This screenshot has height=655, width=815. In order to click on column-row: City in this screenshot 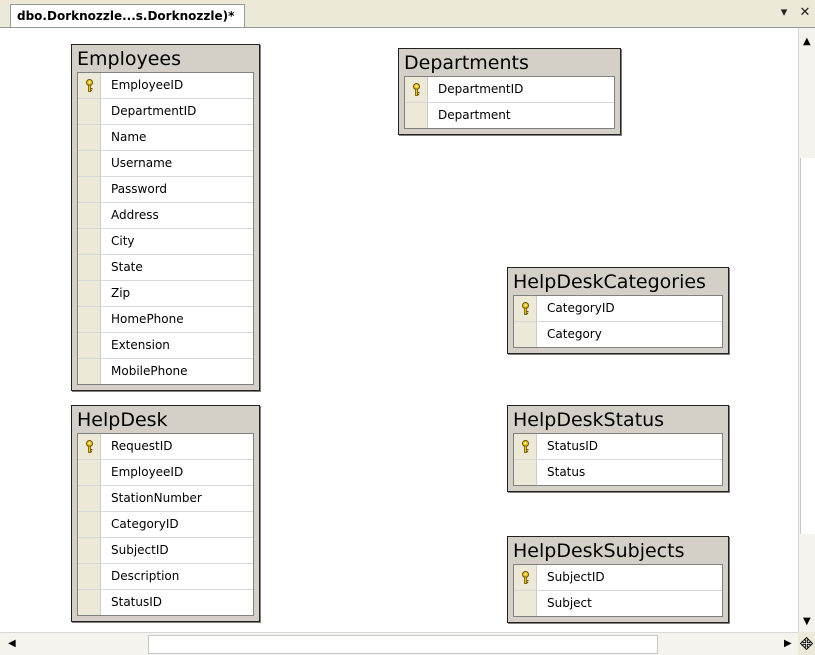, I will do `click(165, 242)`.